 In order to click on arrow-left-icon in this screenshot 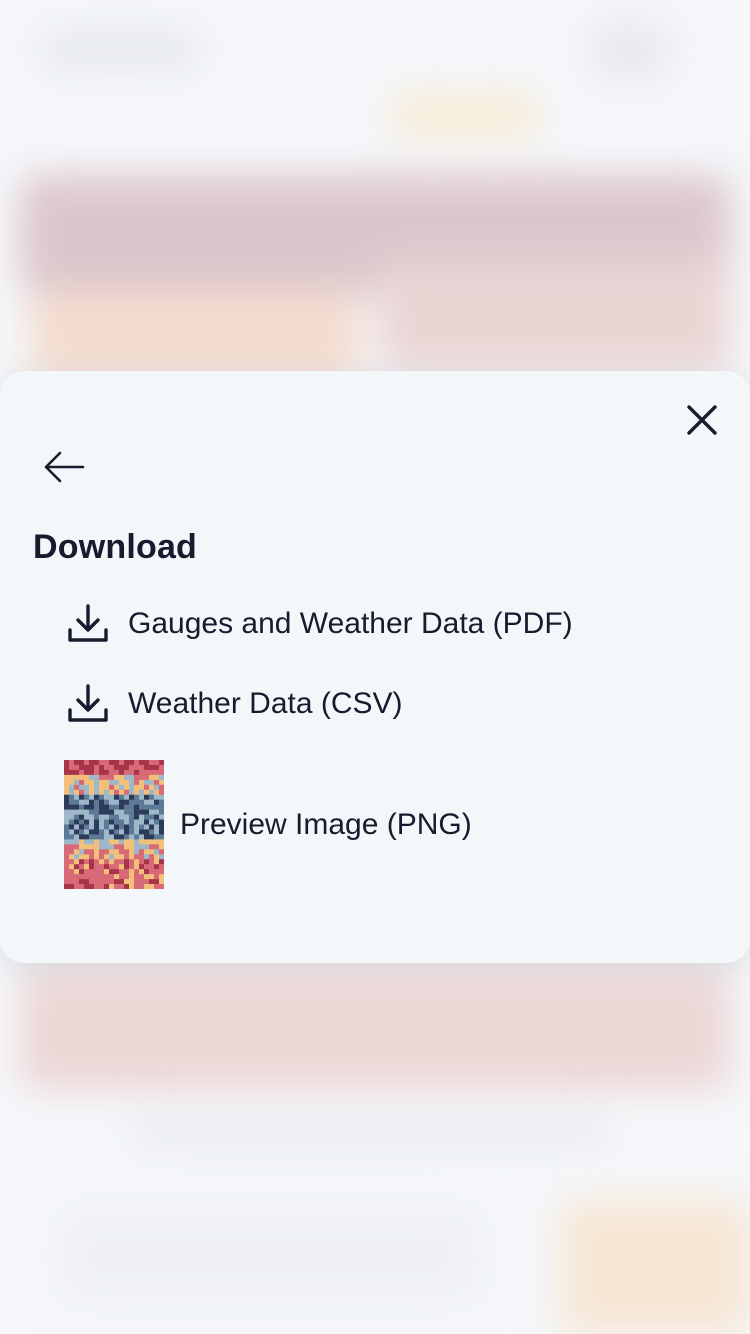, I will do `click(64, 467)`.